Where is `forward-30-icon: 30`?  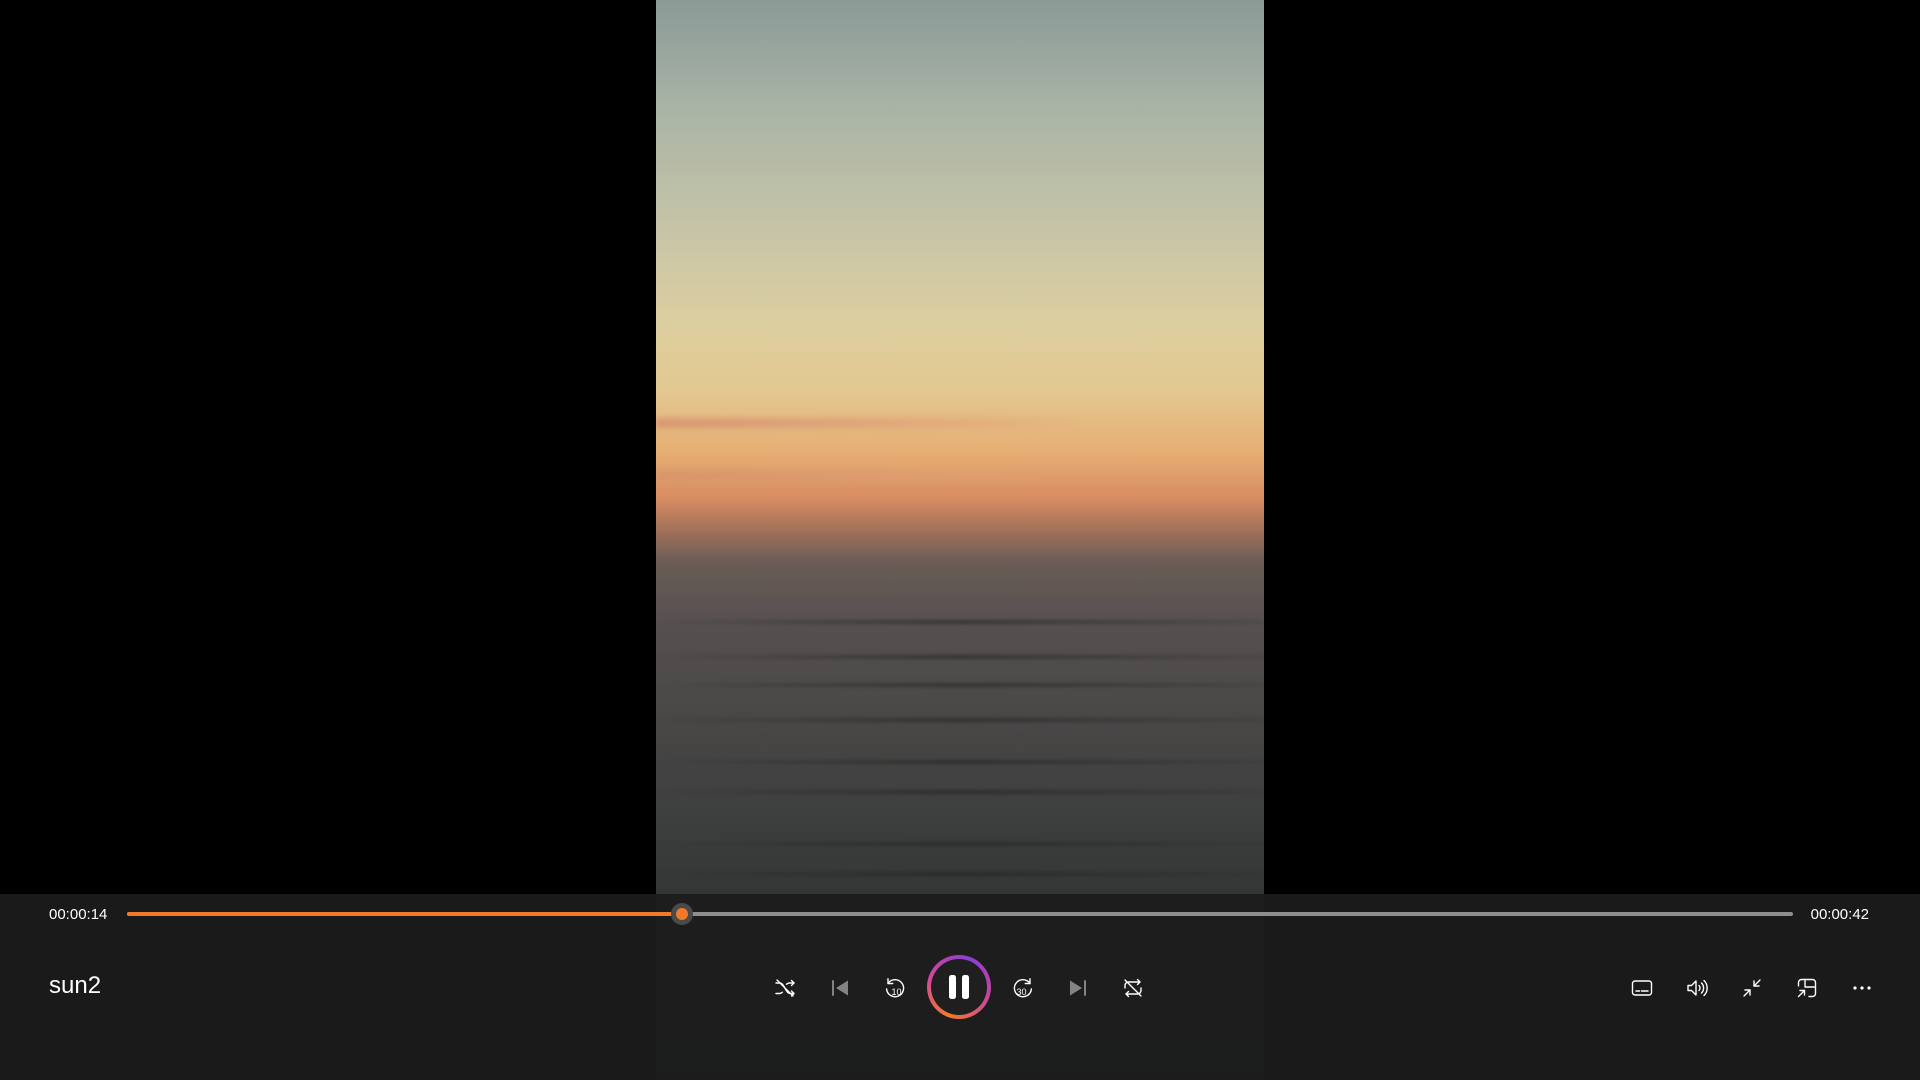 forward-30-icon: 30 is located at coordinates (1023, 988).